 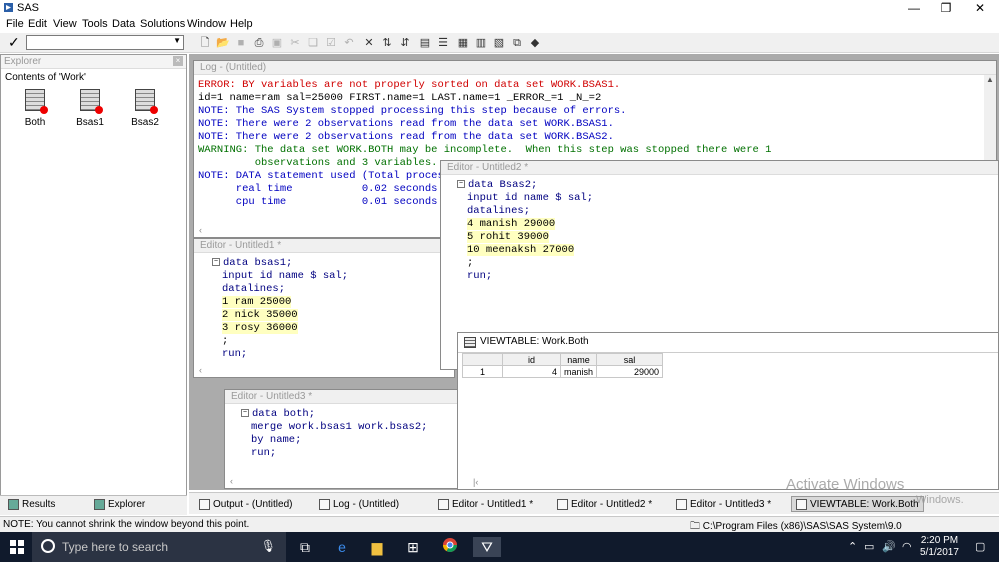 I want to click on chrome-icon, so click(x=450, y=547).